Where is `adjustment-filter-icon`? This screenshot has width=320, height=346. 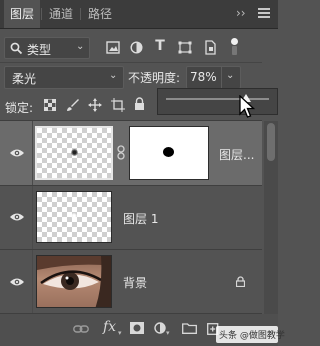 adjustment-filter-icon is located at coordinates (136, 47).